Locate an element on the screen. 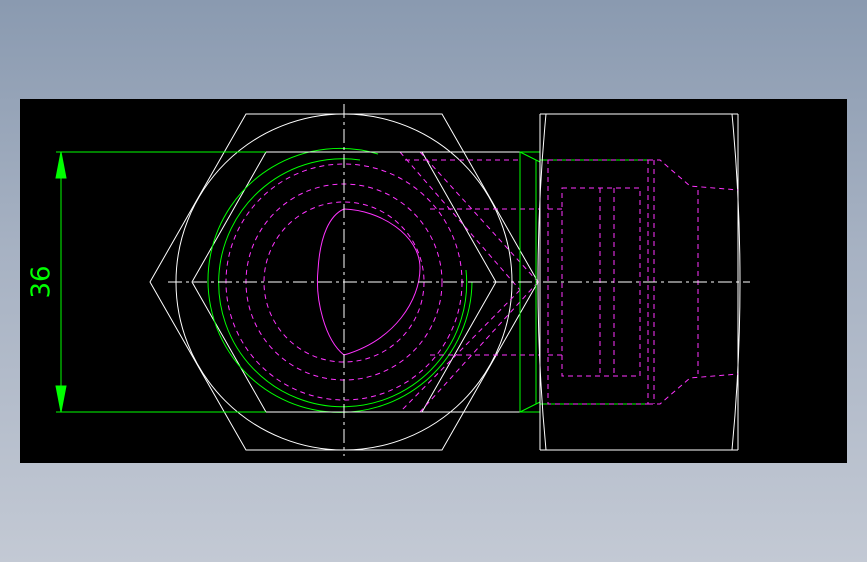 Image resolution: width=867 pixels, height=562 pixels. thread-chamfer-top is located at coordinates (530, 157).